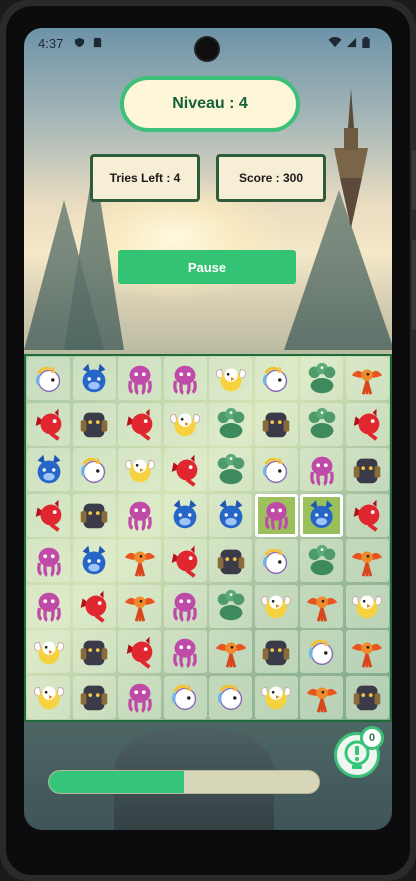  What do you see at coordinates (414, 180) in the screenshot?
I see `power-button` at bounding box center [414, 180].